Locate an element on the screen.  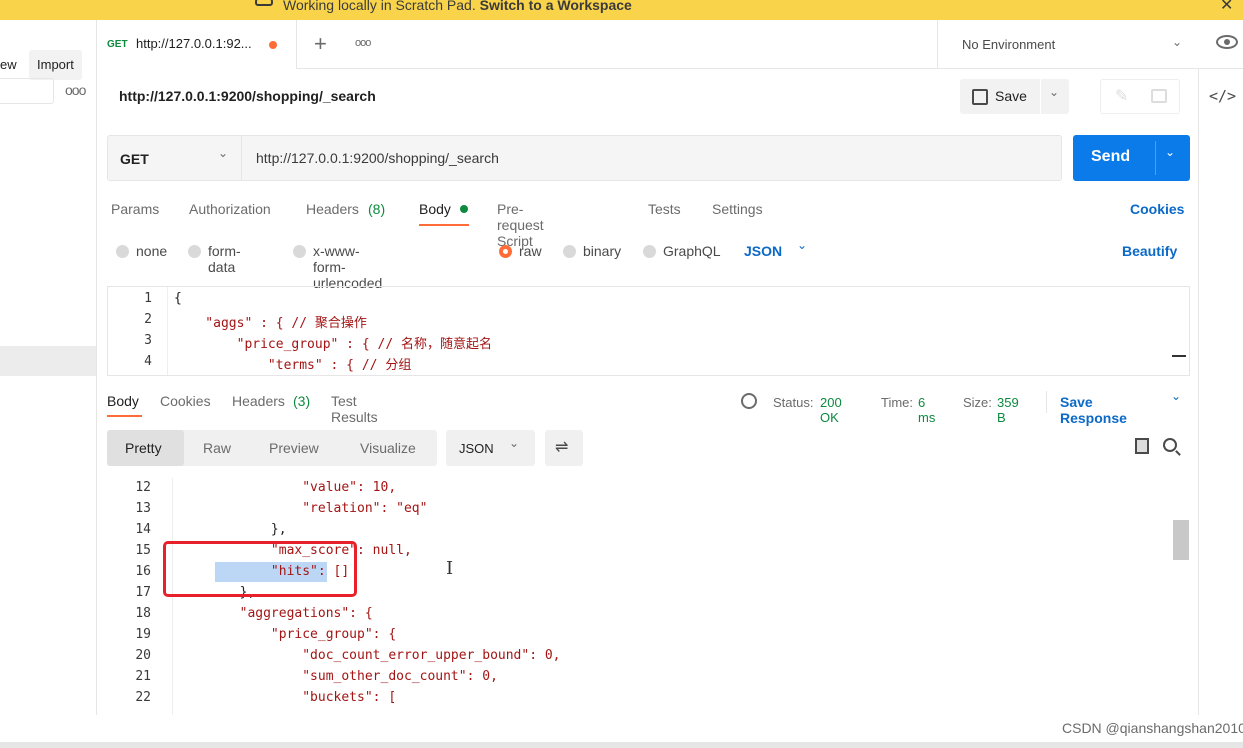
response-format-select: JSON ⌄ is located at coordinates (490, 448).